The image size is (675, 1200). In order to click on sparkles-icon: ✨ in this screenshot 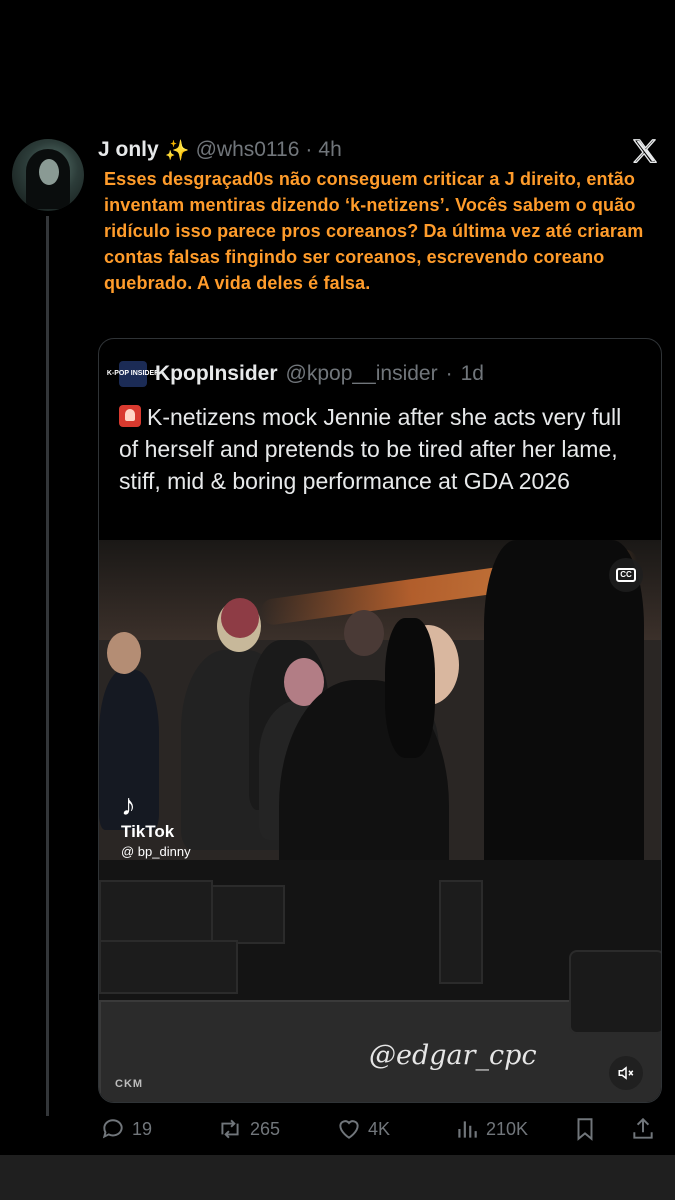, I will do `click(177, 150)`.